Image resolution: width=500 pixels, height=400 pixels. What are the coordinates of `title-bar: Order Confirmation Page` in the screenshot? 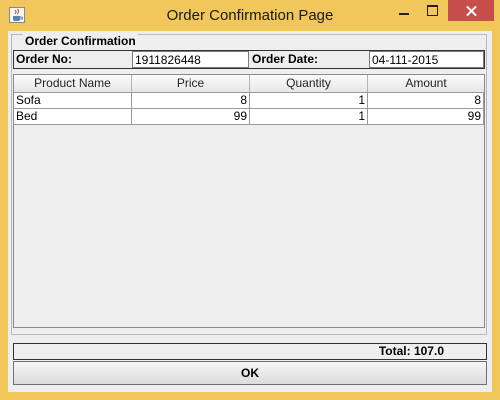 It's located at (250, 15).